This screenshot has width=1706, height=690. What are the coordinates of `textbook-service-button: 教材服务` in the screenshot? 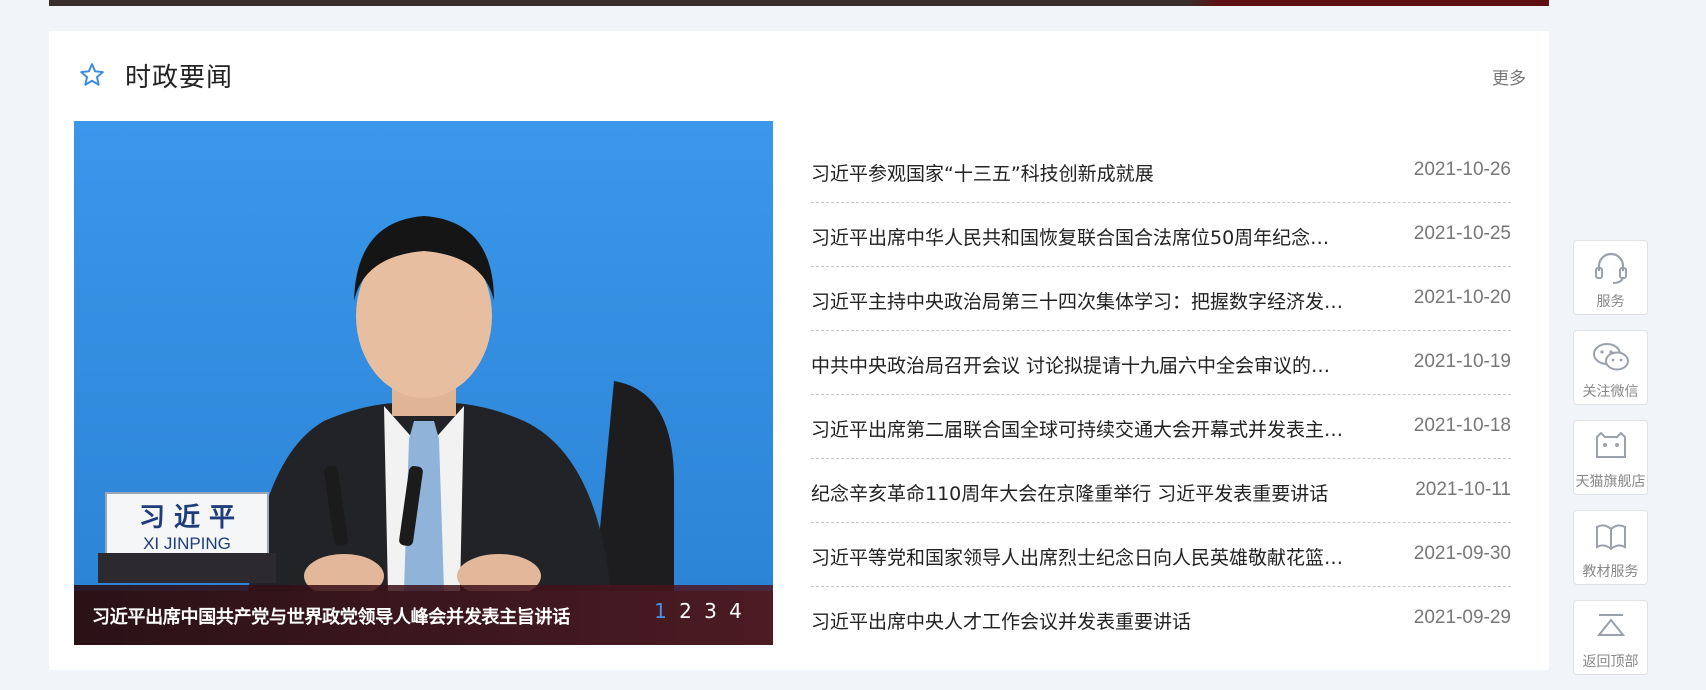 It's located at (1610, 547).